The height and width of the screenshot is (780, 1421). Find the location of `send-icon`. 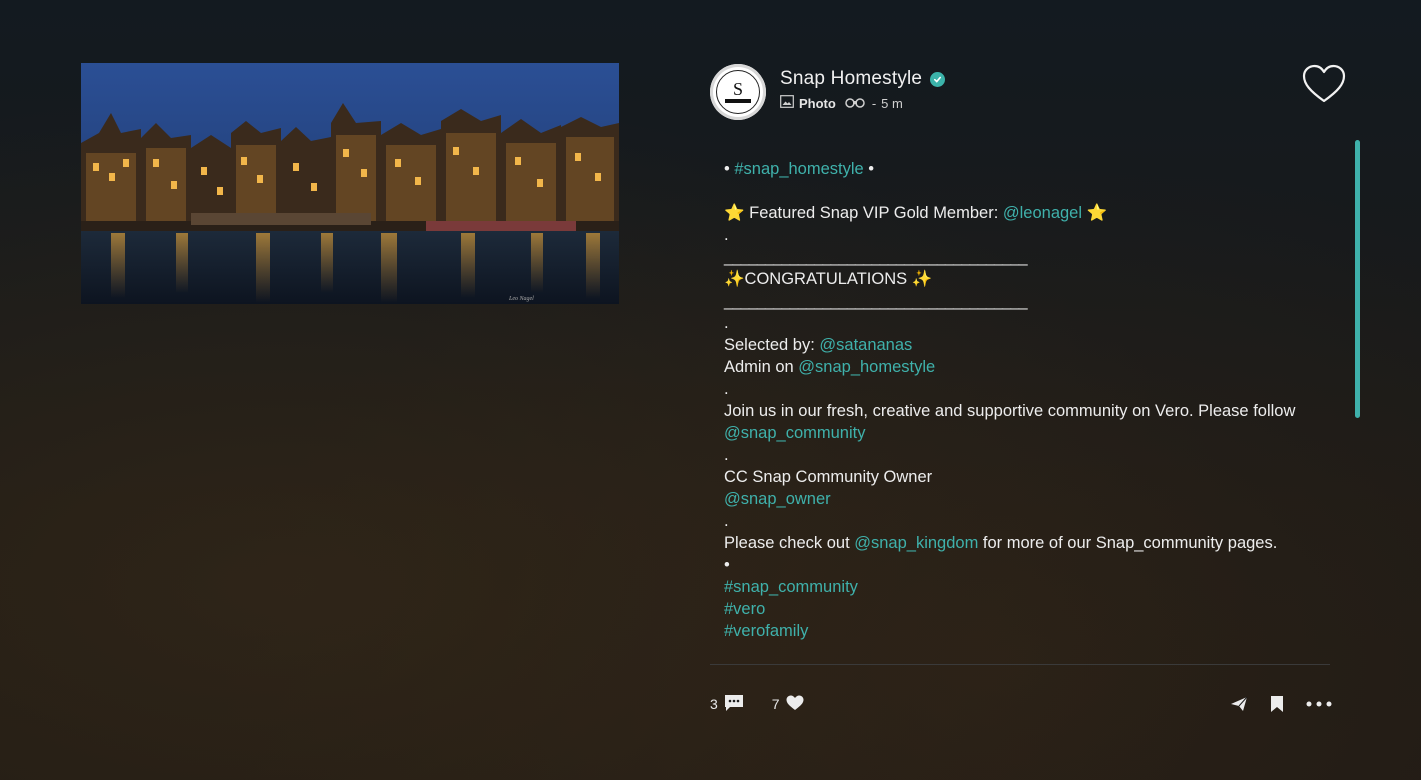

send-icon is located at coordinates (1239, 704).